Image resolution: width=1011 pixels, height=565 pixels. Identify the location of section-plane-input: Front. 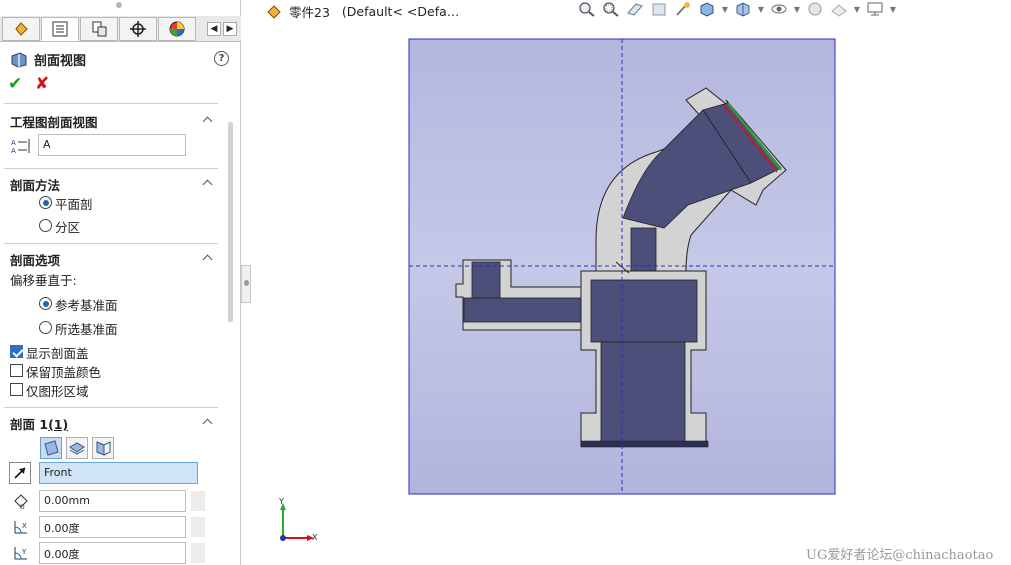
(118, 473).